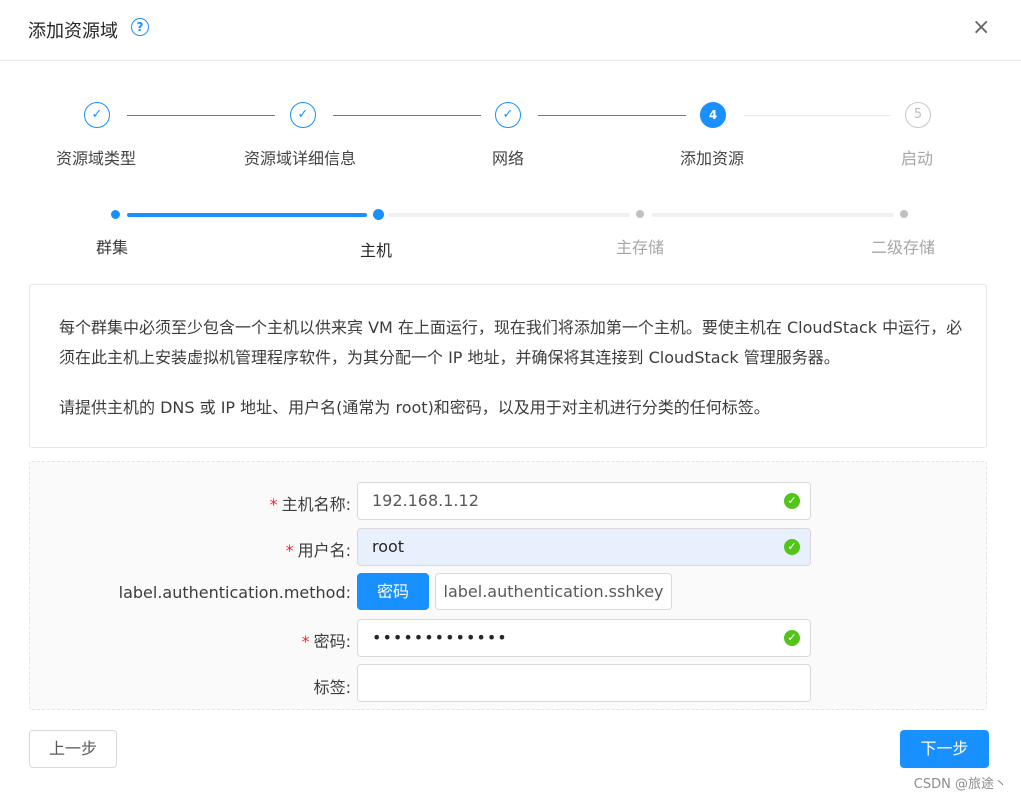 The image size is (1021, 798). Describe the element at coordinates (713, 115) in the screenshot. I see `step-4-number: 4` at that location.